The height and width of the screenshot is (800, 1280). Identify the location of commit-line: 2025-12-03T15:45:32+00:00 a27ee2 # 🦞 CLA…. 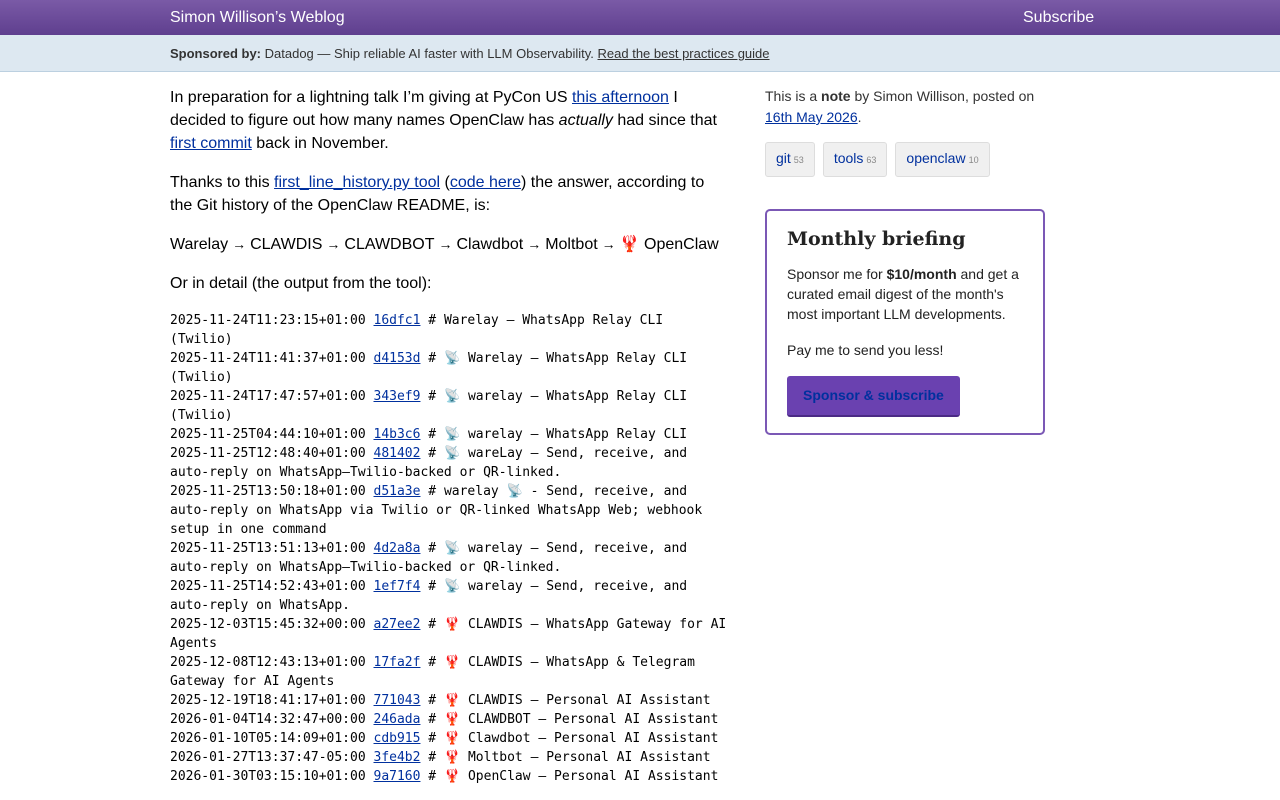
(452, 634).